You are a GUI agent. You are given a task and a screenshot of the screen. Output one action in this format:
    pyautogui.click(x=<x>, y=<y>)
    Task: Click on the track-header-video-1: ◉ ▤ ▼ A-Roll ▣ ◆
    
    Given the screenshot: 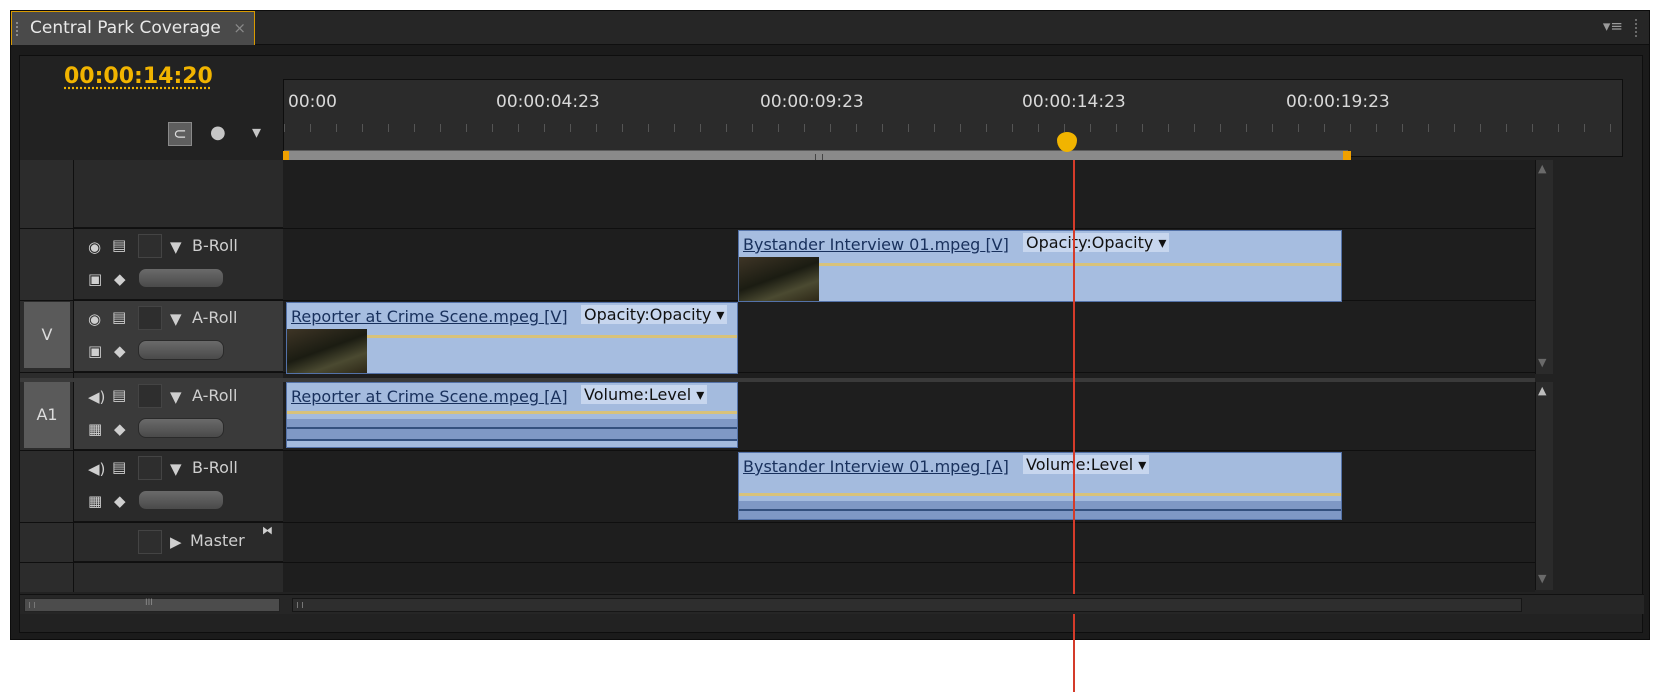 What is the action you would take?
    pyautogui.click(x=178, y=336)
    